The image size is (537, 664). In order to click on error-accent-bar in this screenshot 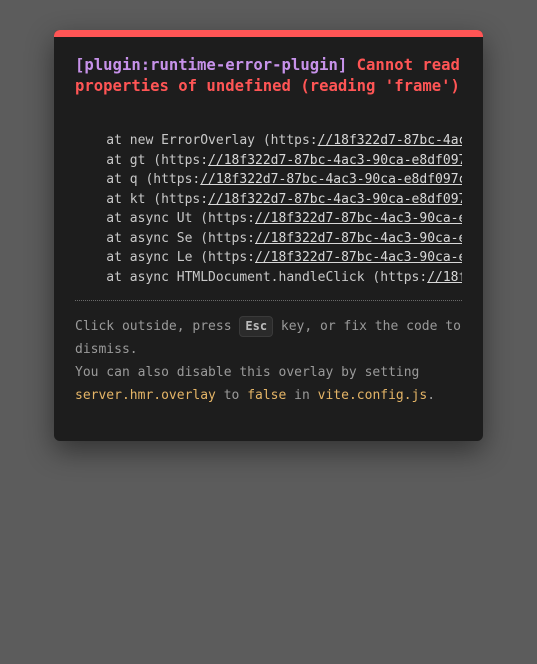, I will do `click(268, 33)`.